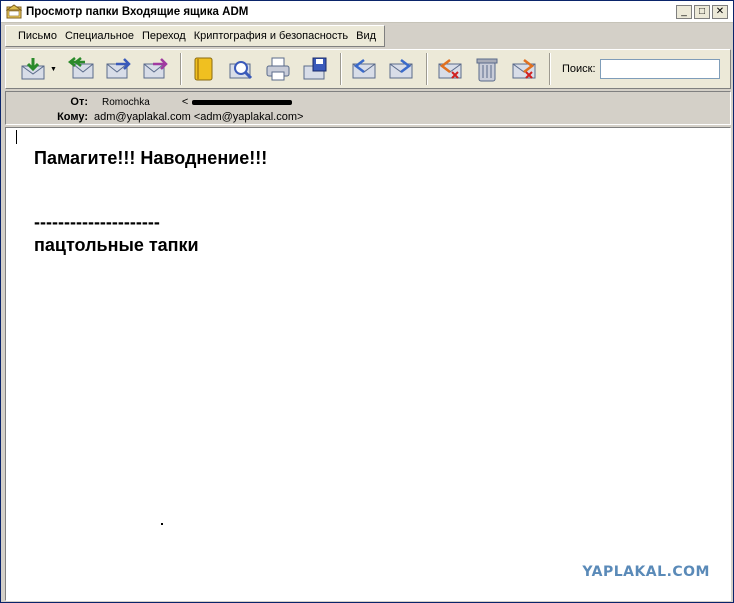 The image size is (734, 603). Describe the element at coordinates (366, 36) in the screenshot. I see `menu-view: Вид` at that location.